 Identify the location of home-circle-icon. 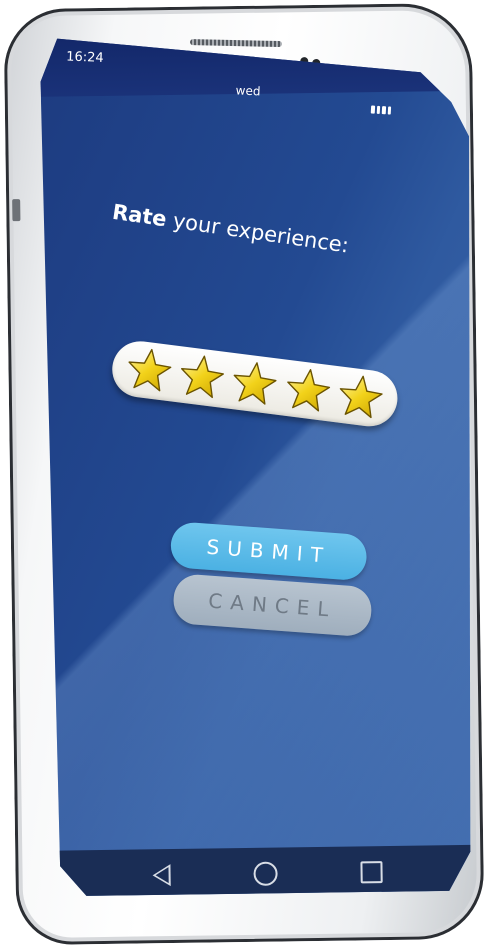
(265, 874).